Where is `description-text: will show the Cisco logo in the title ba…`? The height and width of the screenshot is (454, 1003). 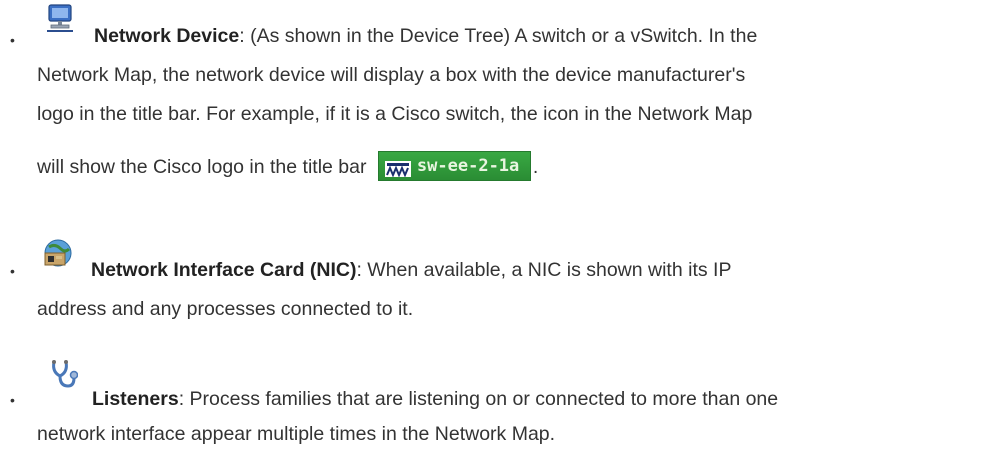
description-text: will show the Cisco logo in the title ba… is located at coordinates (202, 167).